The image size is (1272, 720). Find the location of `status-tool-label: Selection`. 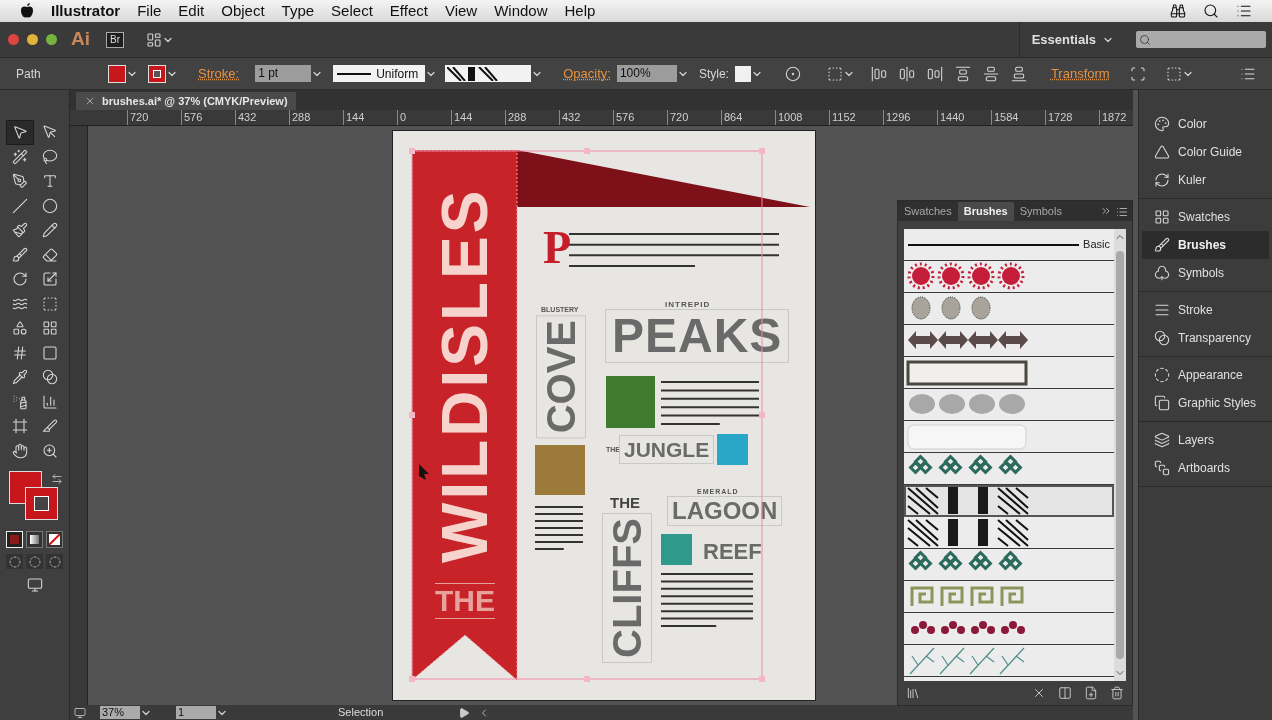

status-tool-label: Selection is located at coordinates (361, 712).